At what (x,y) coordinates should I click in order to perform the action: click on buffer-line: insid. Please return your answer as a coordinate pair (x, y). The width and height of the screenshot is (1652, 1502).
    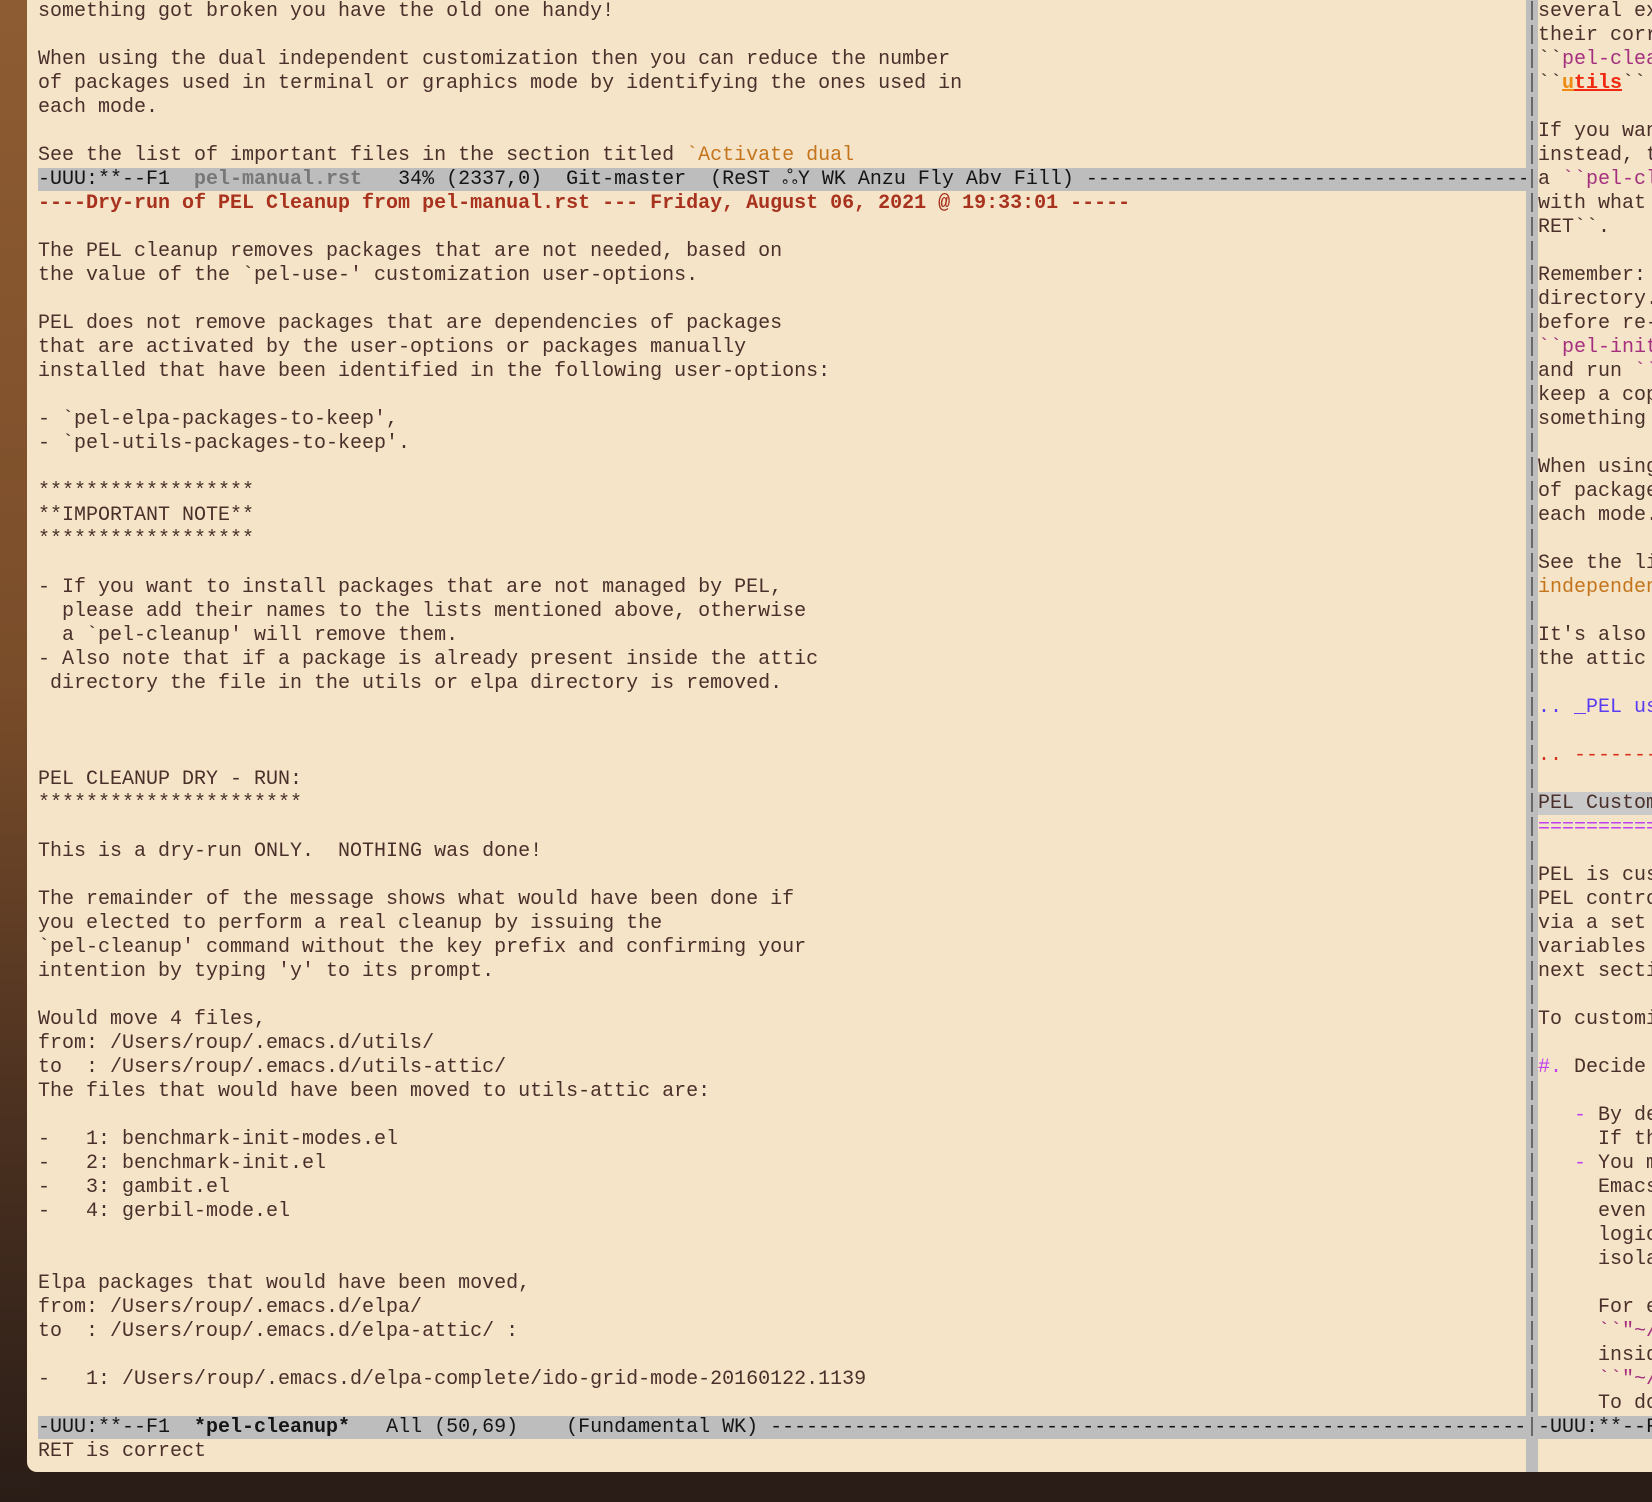
    Looking at the image, I should click on (1595, 1355).